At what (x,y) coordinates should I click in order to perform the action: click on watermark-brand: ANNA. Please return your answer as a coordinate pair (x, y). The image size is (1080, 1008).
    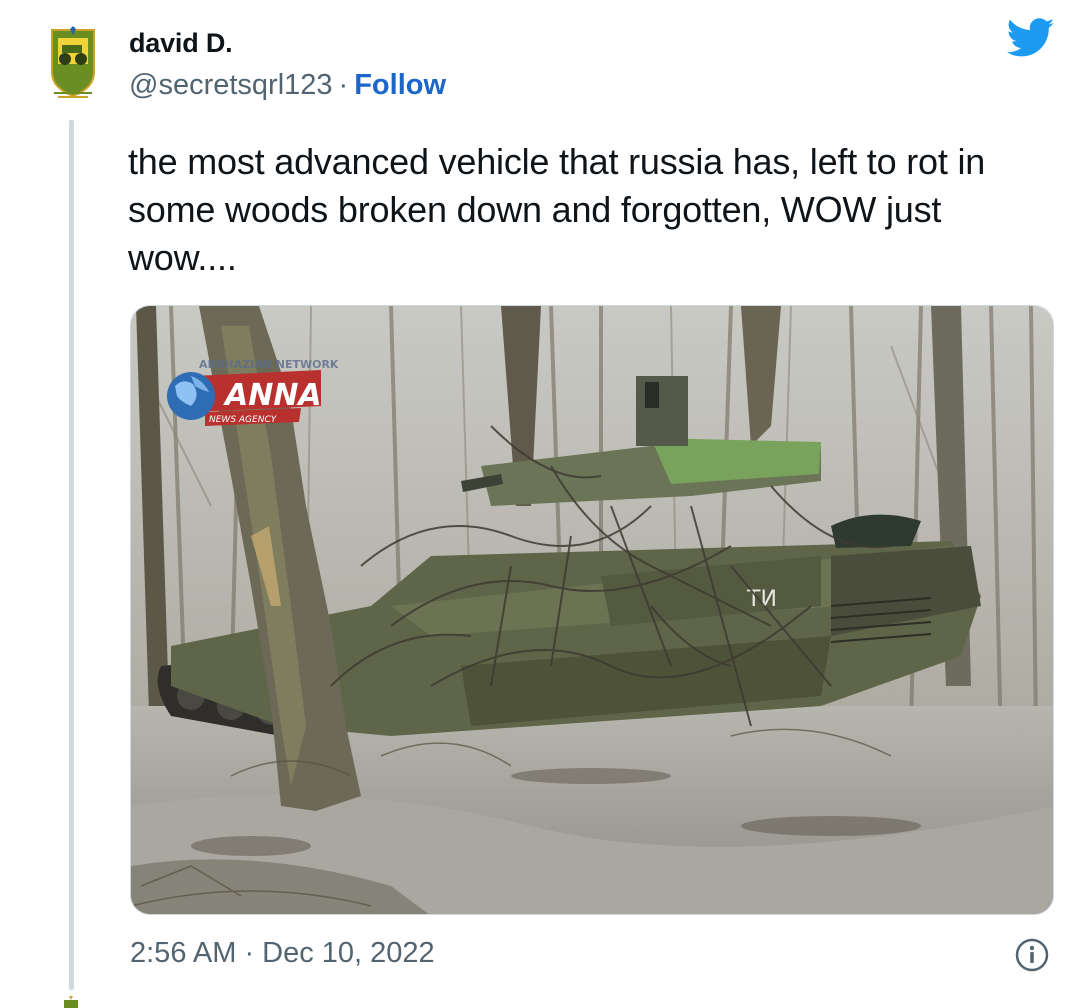
    Looking at the image, I should click on (272, 395).